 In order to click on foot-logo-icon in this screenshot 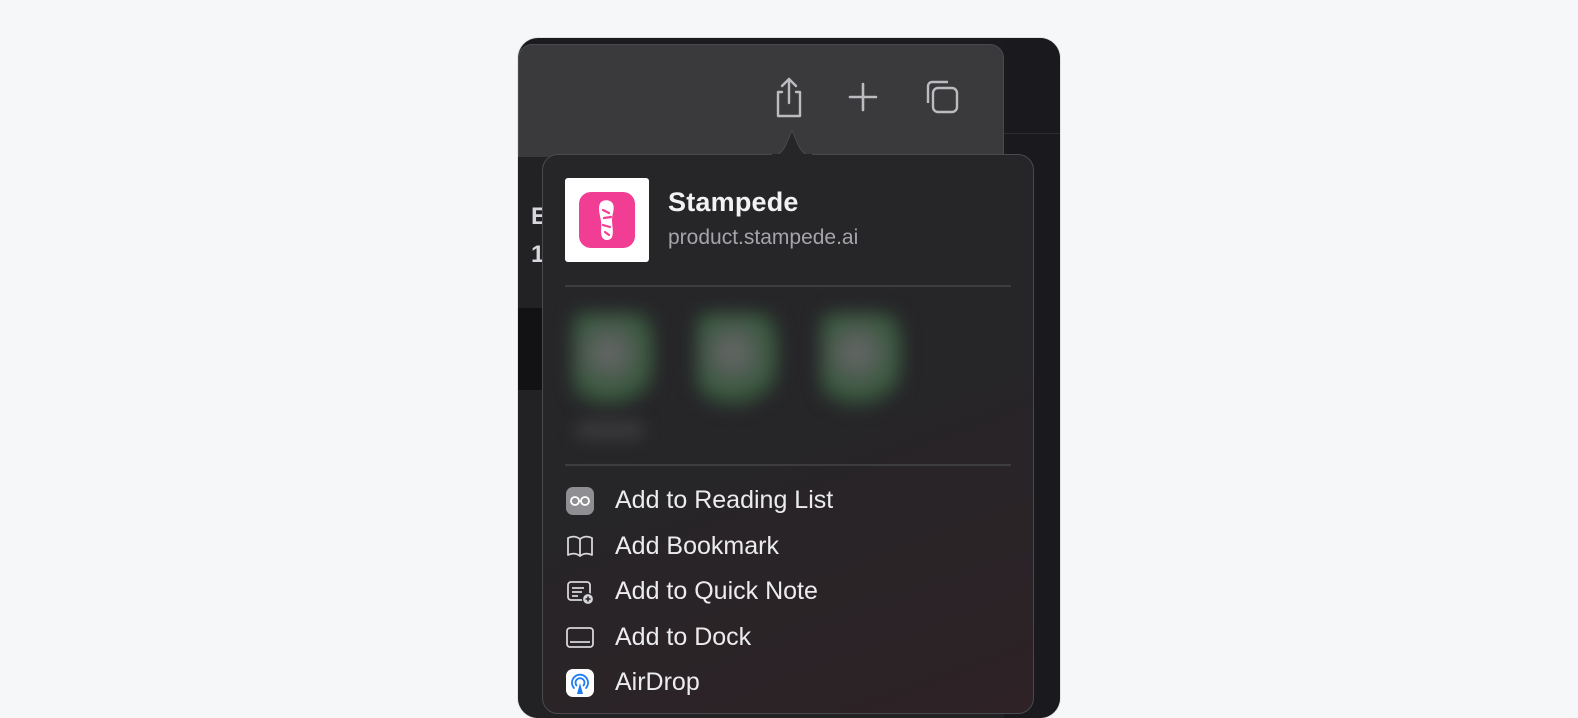, I will do `click(606, 220)`.